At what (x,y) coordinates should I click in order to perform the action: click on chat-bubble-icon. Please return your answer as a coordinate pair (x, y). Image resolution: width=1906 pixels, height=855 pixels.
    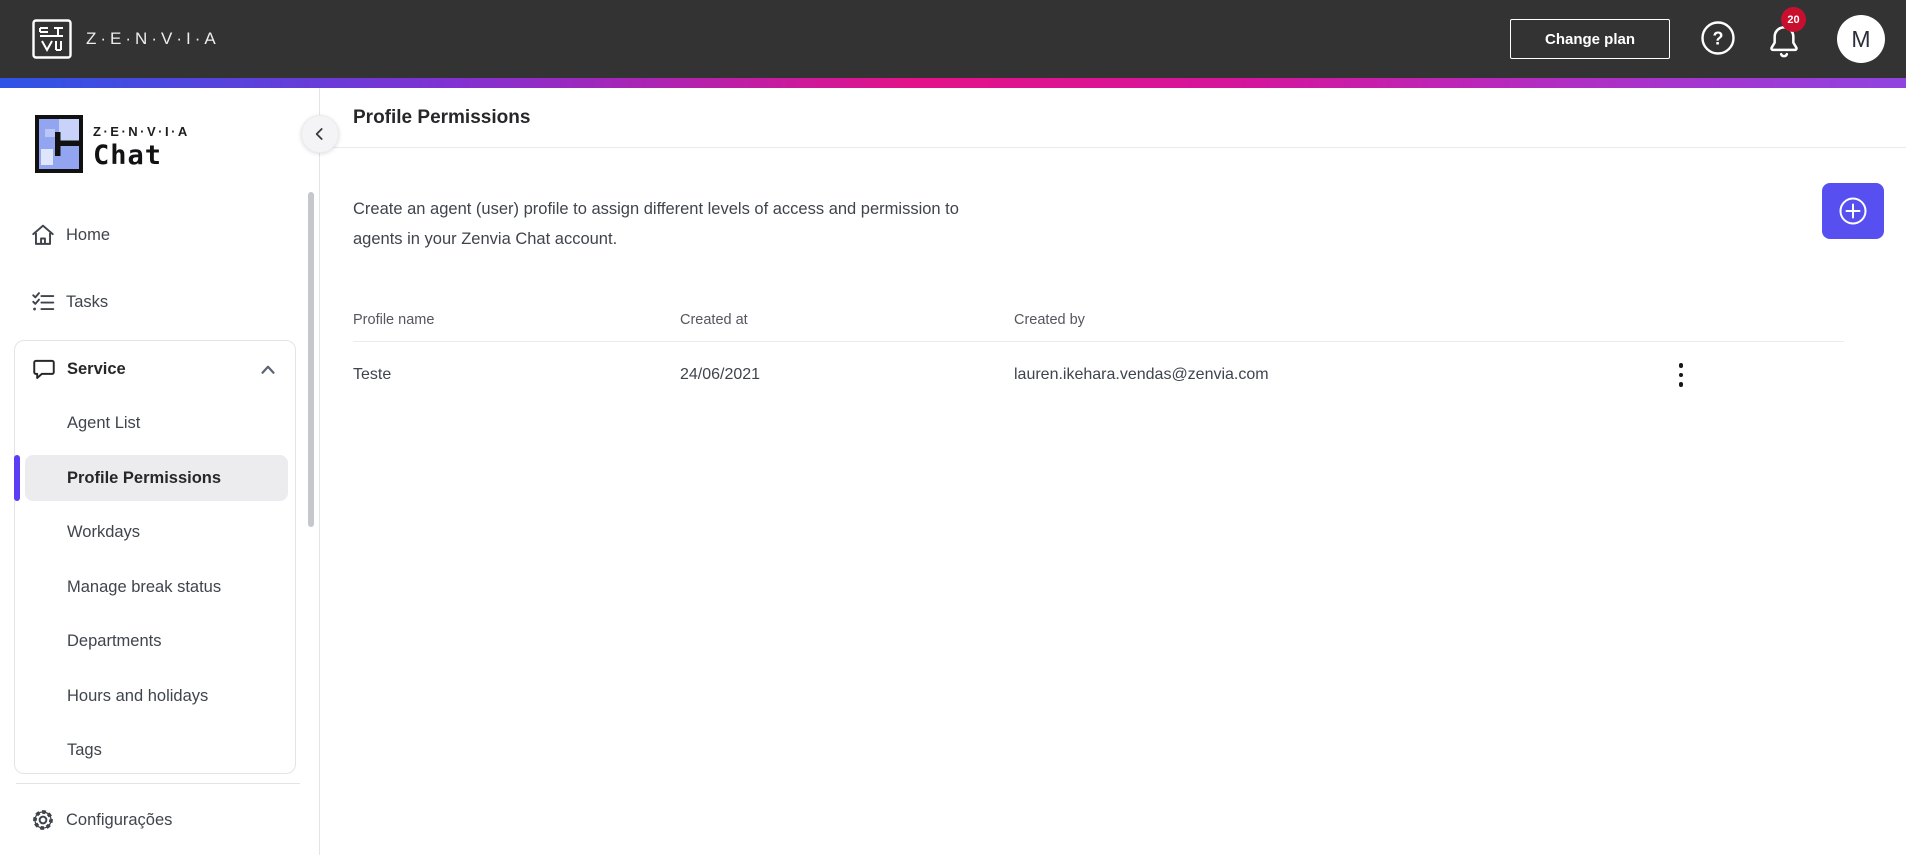
    Looking at the image, I should click on (44, 369).